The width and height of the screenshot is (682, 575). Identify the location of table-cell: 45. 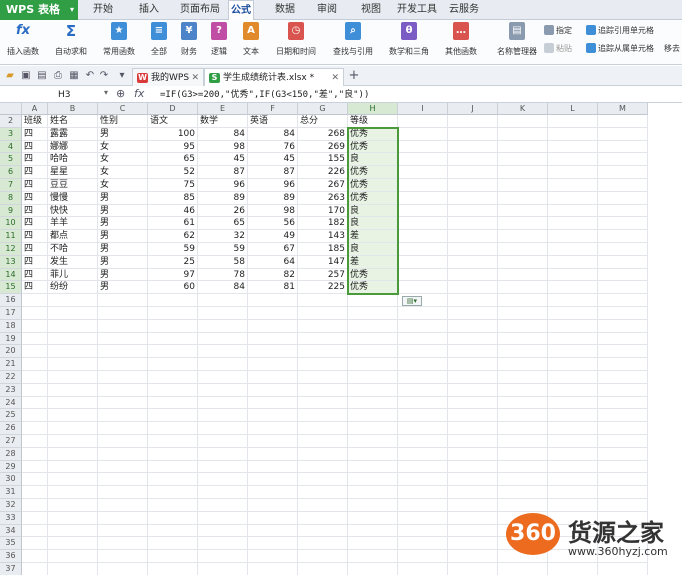
(273, 160).